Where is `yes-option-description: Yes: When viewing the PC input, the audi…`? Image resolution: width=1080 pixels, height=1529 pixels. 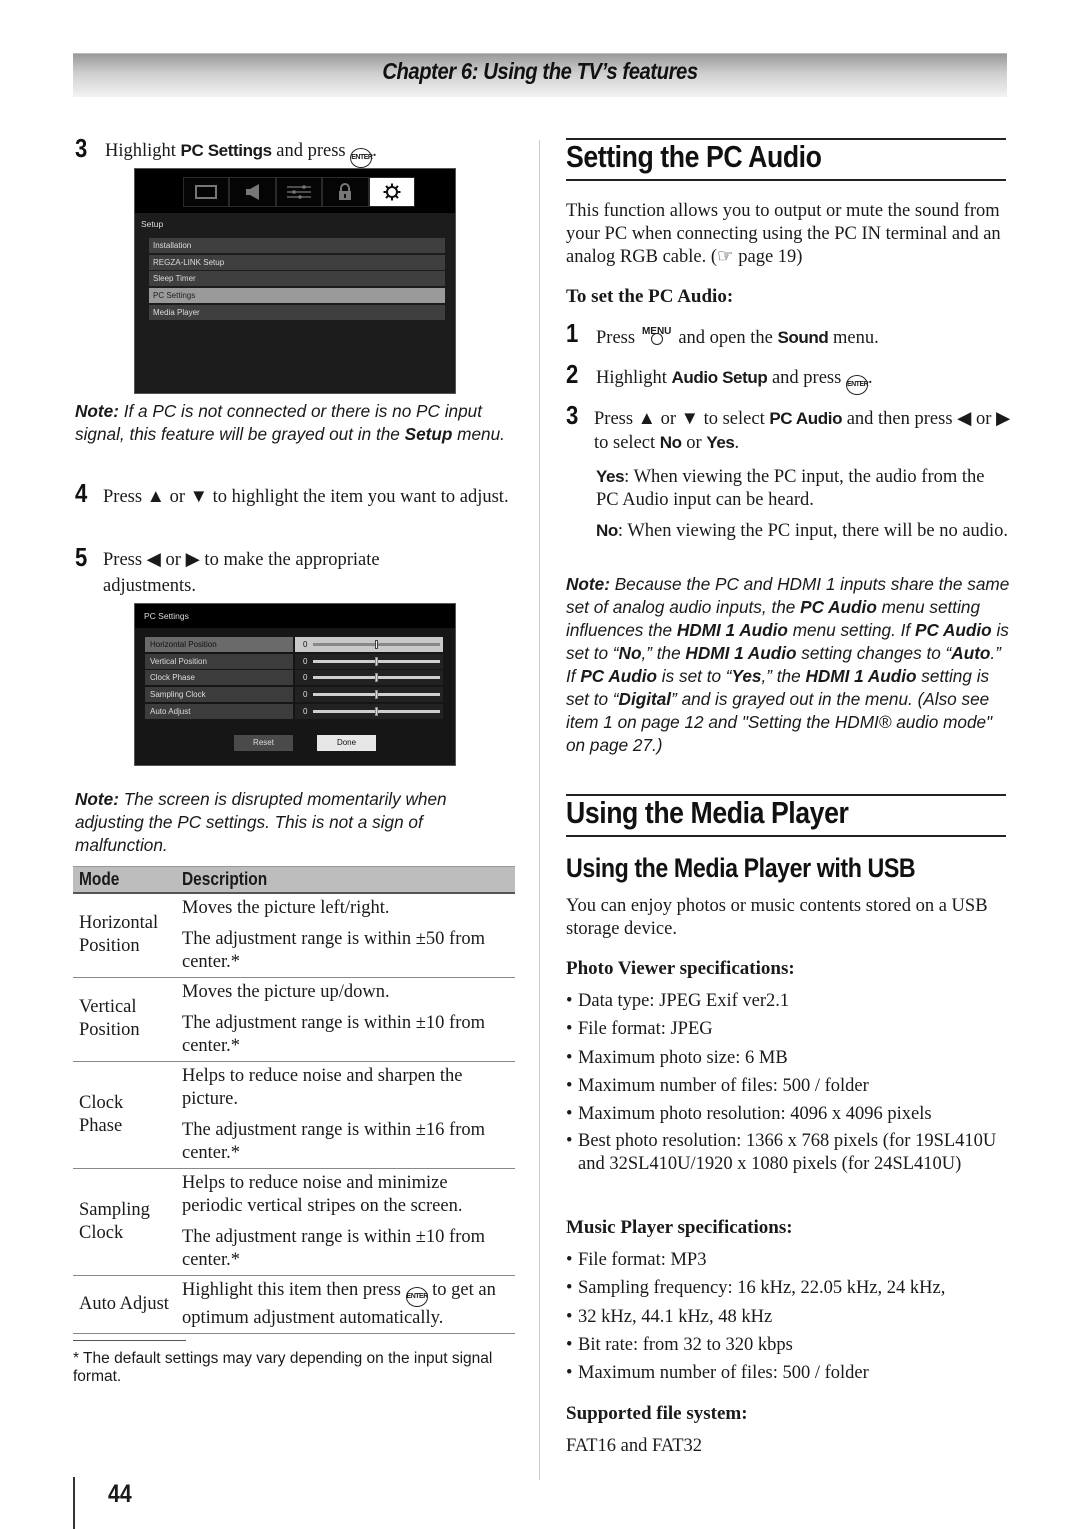 yes-option-description: Yes: When viewing the PC input, the audi… is located at coordinates (790, 488).